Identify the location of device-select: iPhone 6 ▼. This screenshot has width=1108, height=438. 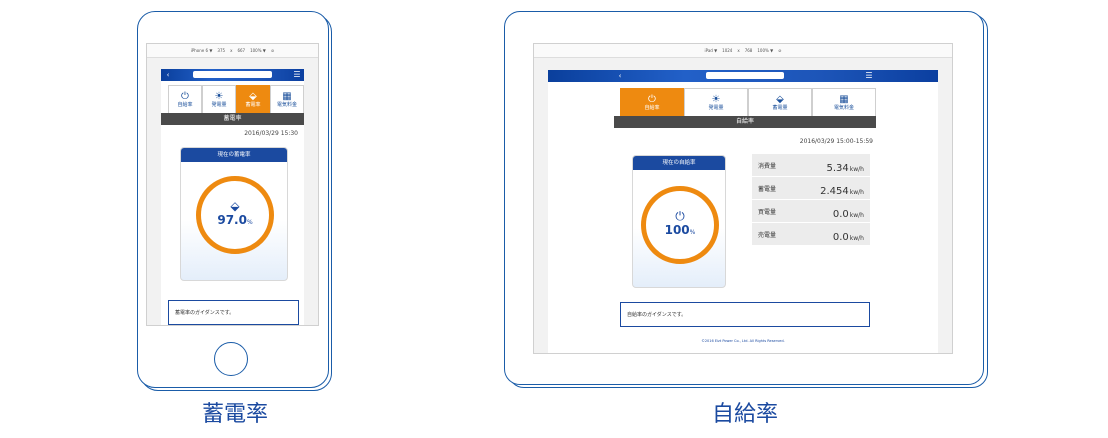
(202, 50).